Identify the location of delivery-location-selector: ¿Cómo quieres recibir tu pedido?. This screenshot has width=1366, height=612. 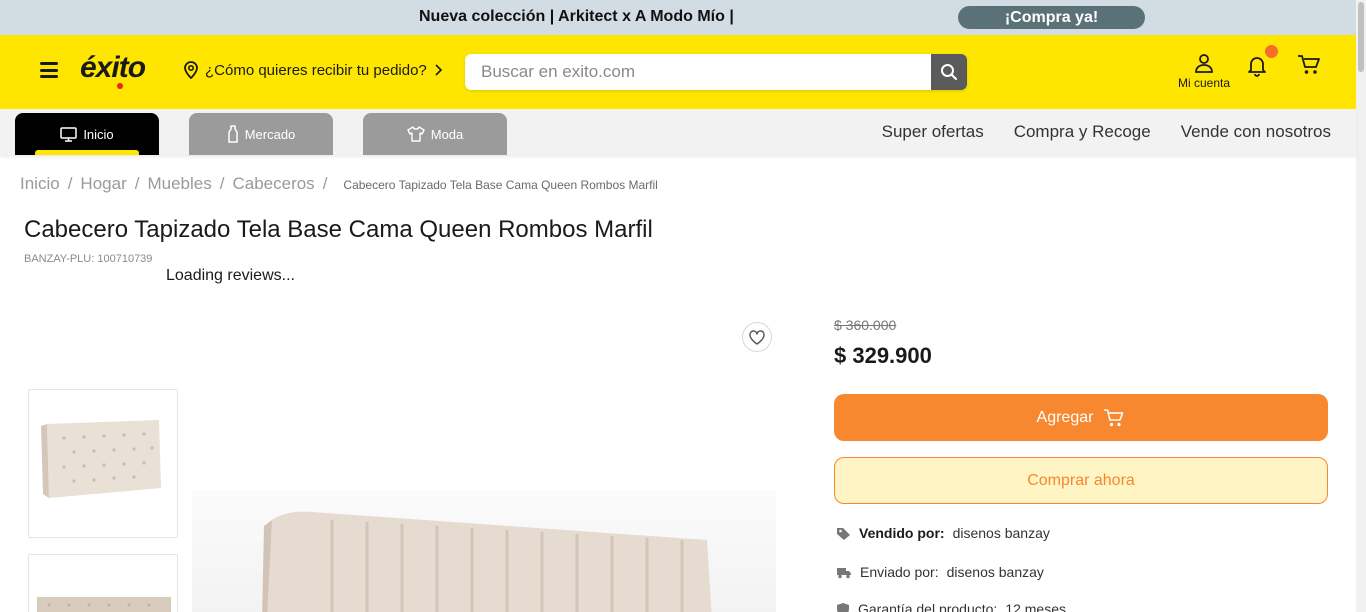
(313, 70).